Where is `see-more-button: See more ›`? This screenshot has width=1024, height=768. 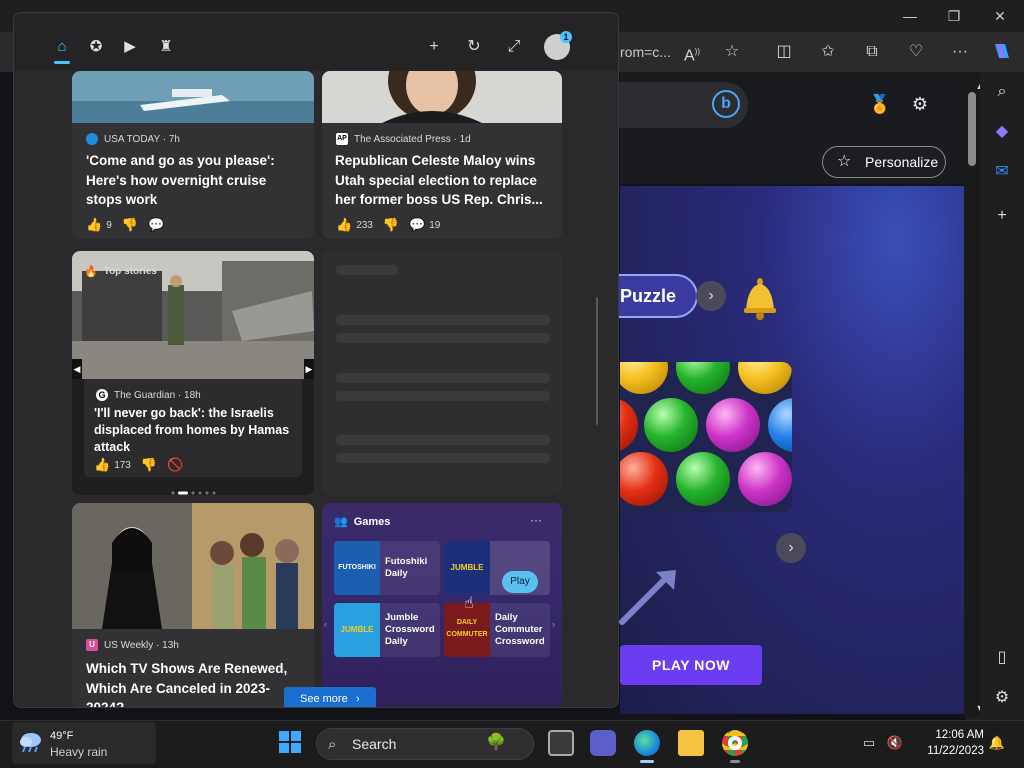 see-more-button: See more › is located at coordinates (330, 697).